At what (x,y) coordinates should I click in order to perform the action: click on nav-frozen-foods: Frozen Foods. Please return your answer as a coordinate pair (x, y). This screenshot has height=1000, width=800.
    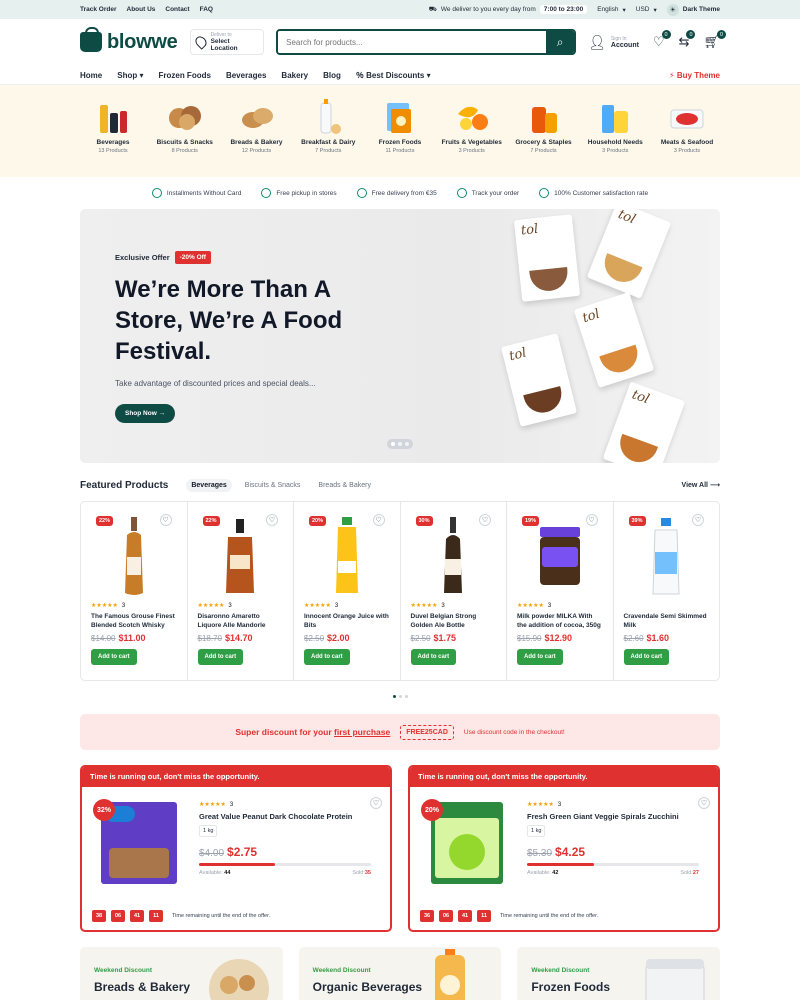
    Looking at the image, I should click on (184, 75).